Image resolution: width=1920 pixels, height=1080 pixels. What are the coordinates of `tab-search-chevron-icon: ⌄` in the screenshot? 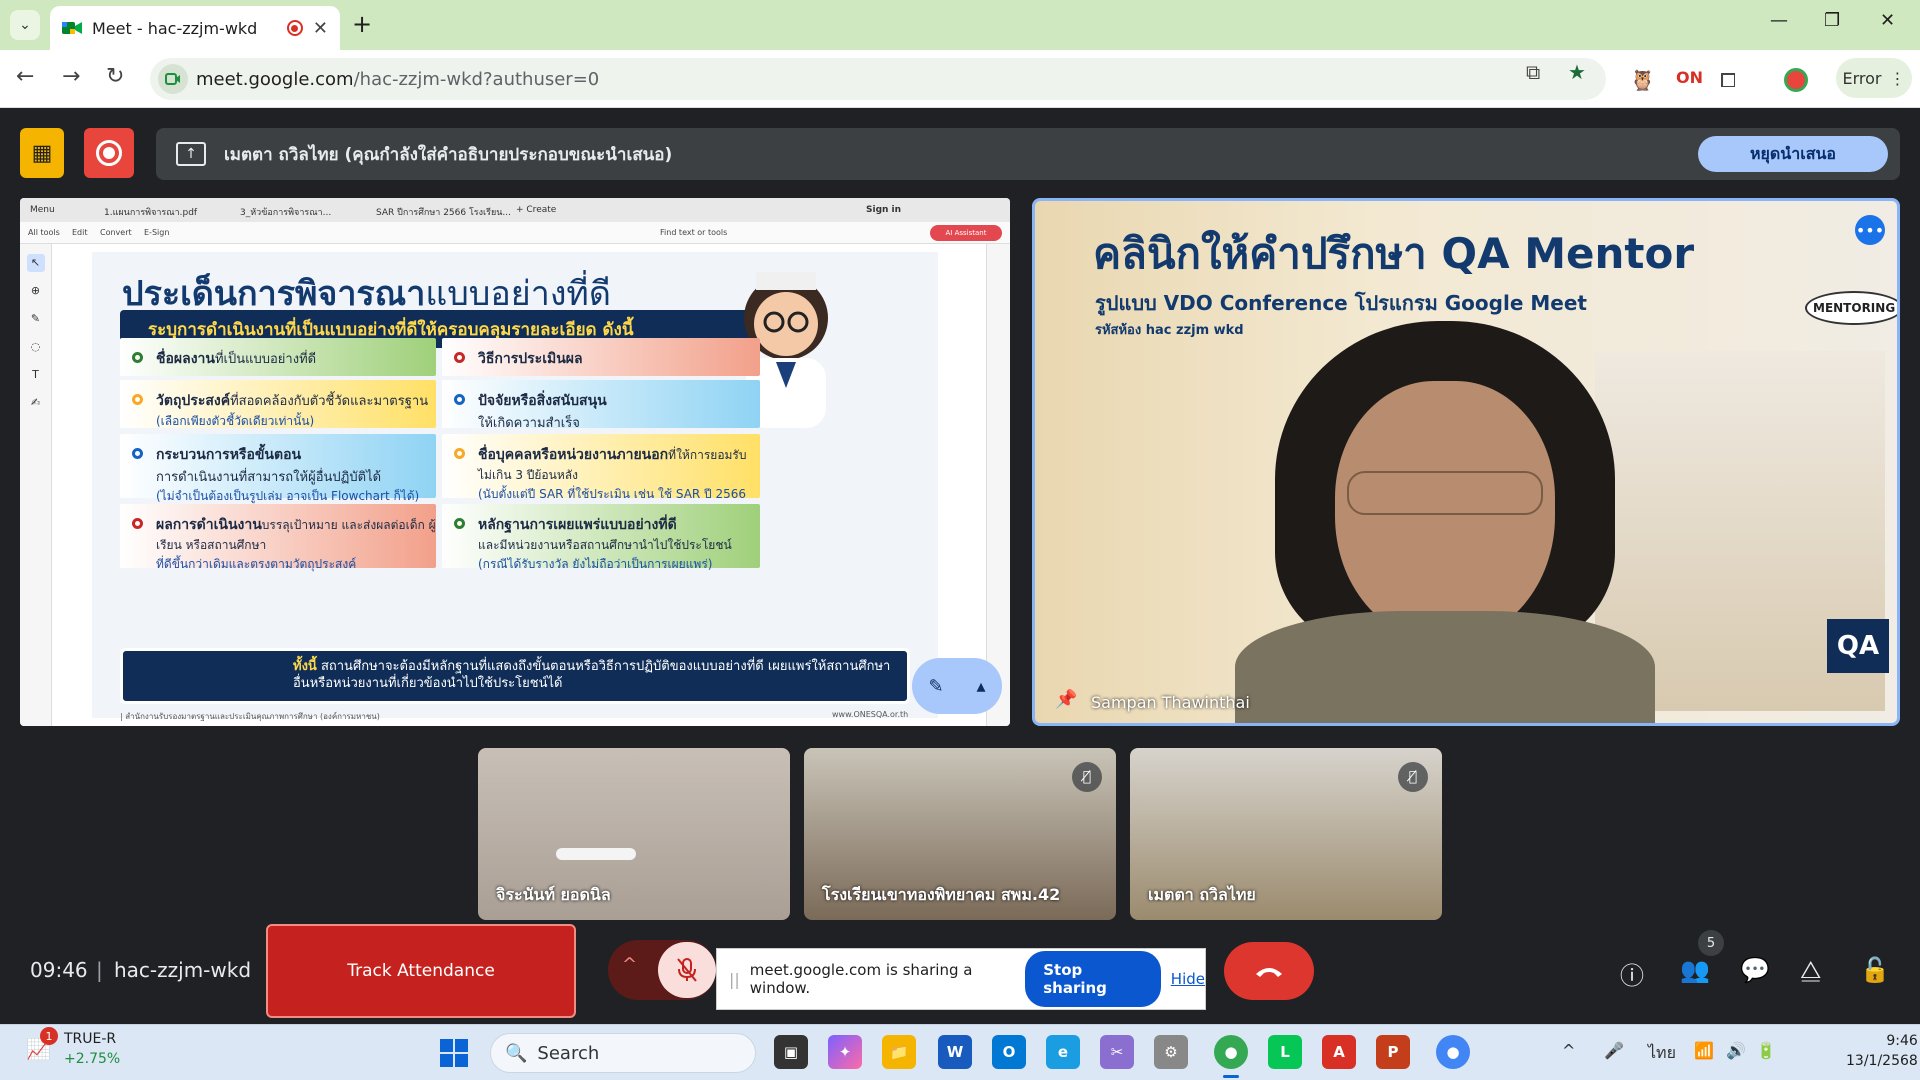 It's located at (25, 25).